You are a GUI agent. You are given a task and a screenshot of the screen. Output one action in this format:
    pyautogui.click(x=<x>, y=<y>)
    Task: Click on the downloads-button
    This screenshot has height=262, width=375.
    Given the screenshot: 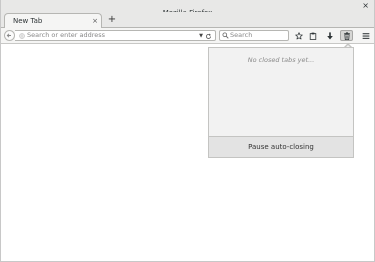 What is the action you would take?
    pyautogui.click(x=329, y=35)
    